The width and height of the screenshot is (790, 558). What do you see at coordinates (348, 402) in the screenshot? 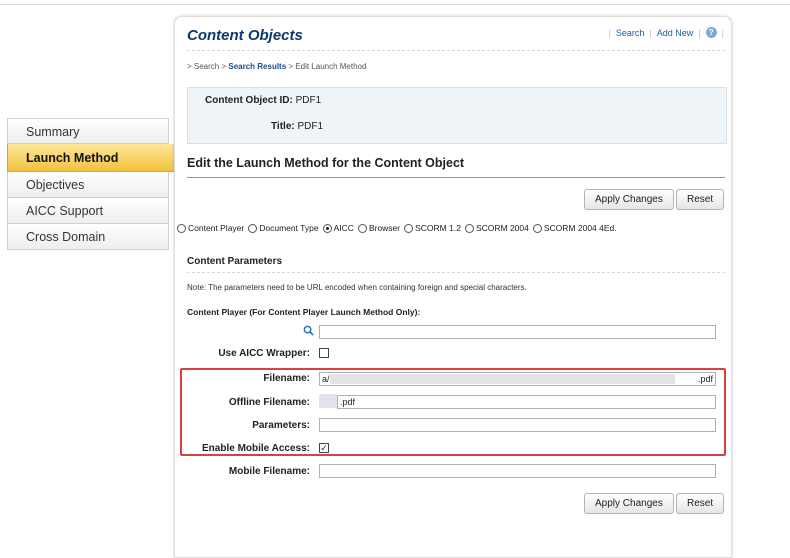
I see `offline-filename-value: .pdf` at bounding box center [348, 402].